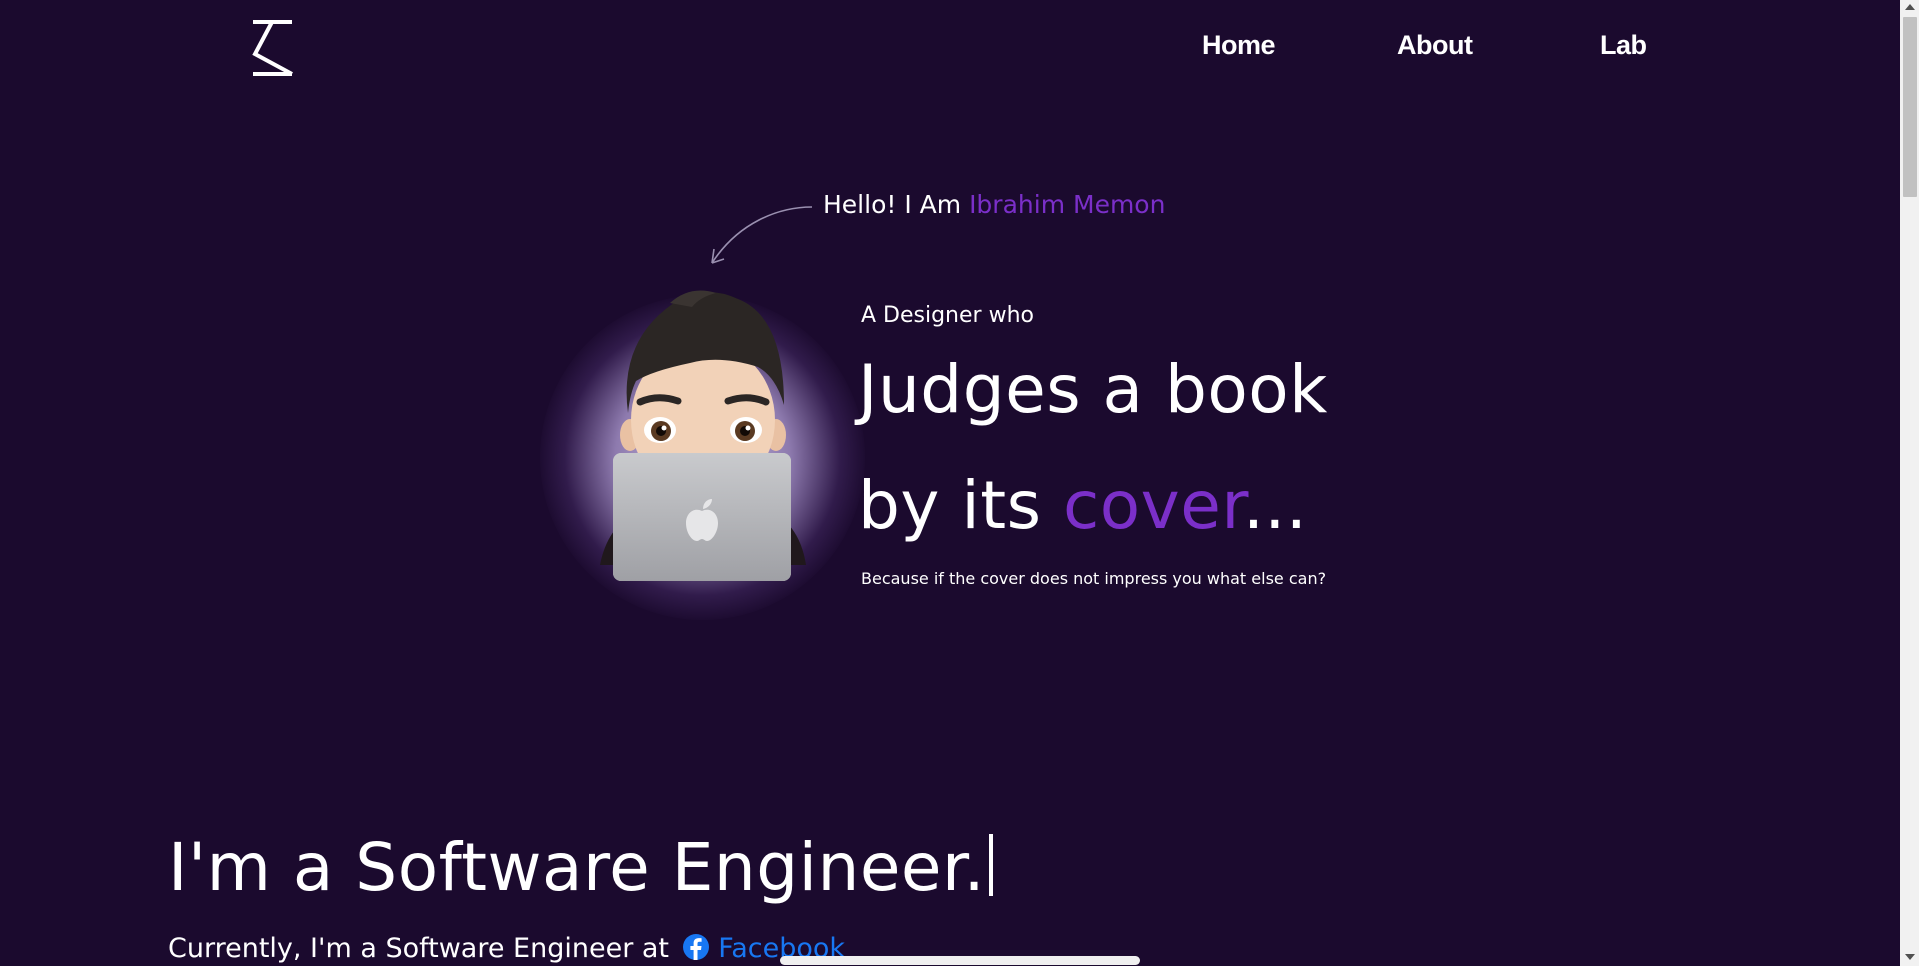 The image size is (1919, 966). I want to click on headline-prefix: by its, so click(961, 505).